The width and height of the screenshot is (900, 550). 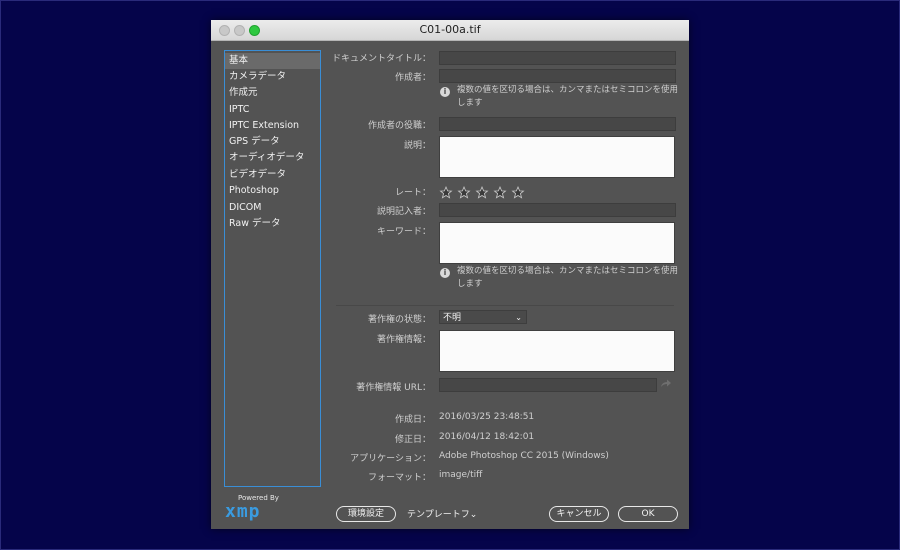 I want to click on author-title-label: 作成者の役職：, so click(x=399, y=126).